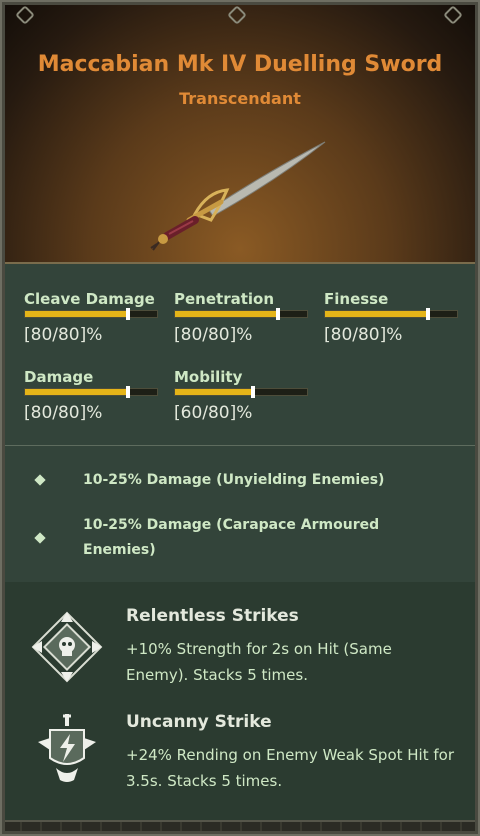  I want to click on stat-mobility: Mobility [60/80]%, so click(244, 395).